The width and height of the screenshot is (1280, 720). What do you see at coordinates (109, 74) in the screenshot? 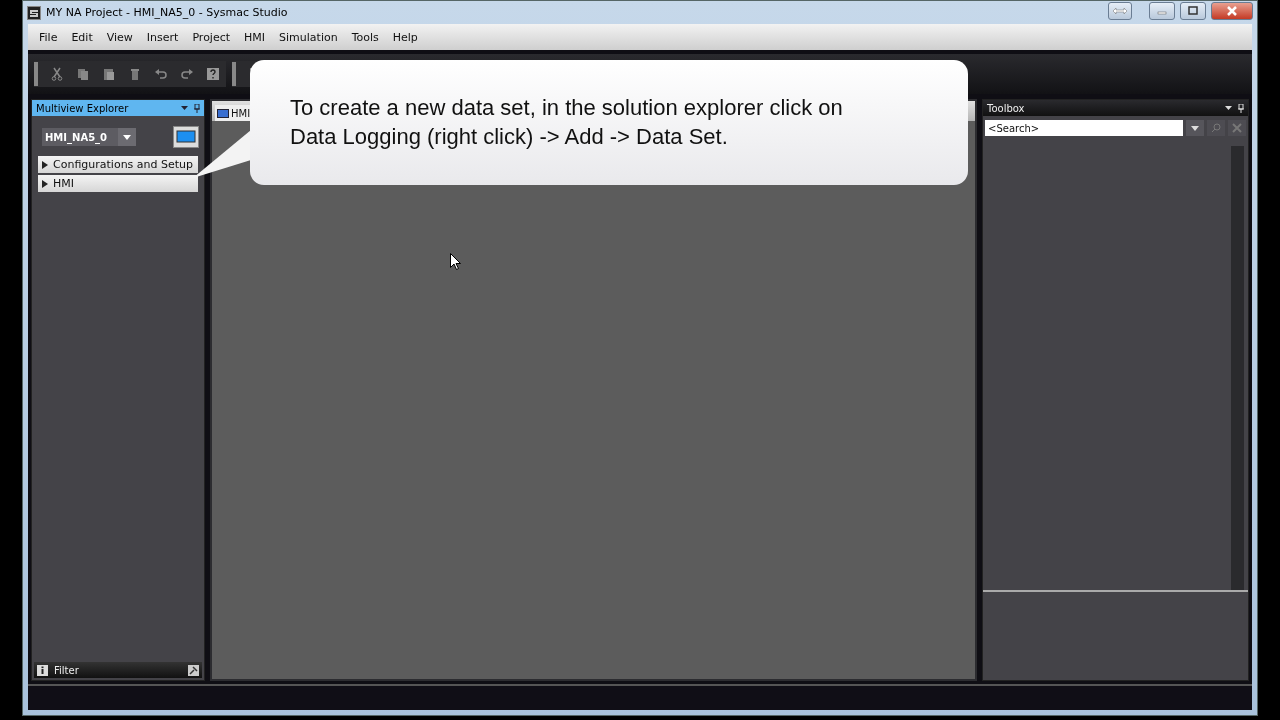
I see `paste-icon` at bounding box center [109, 74].